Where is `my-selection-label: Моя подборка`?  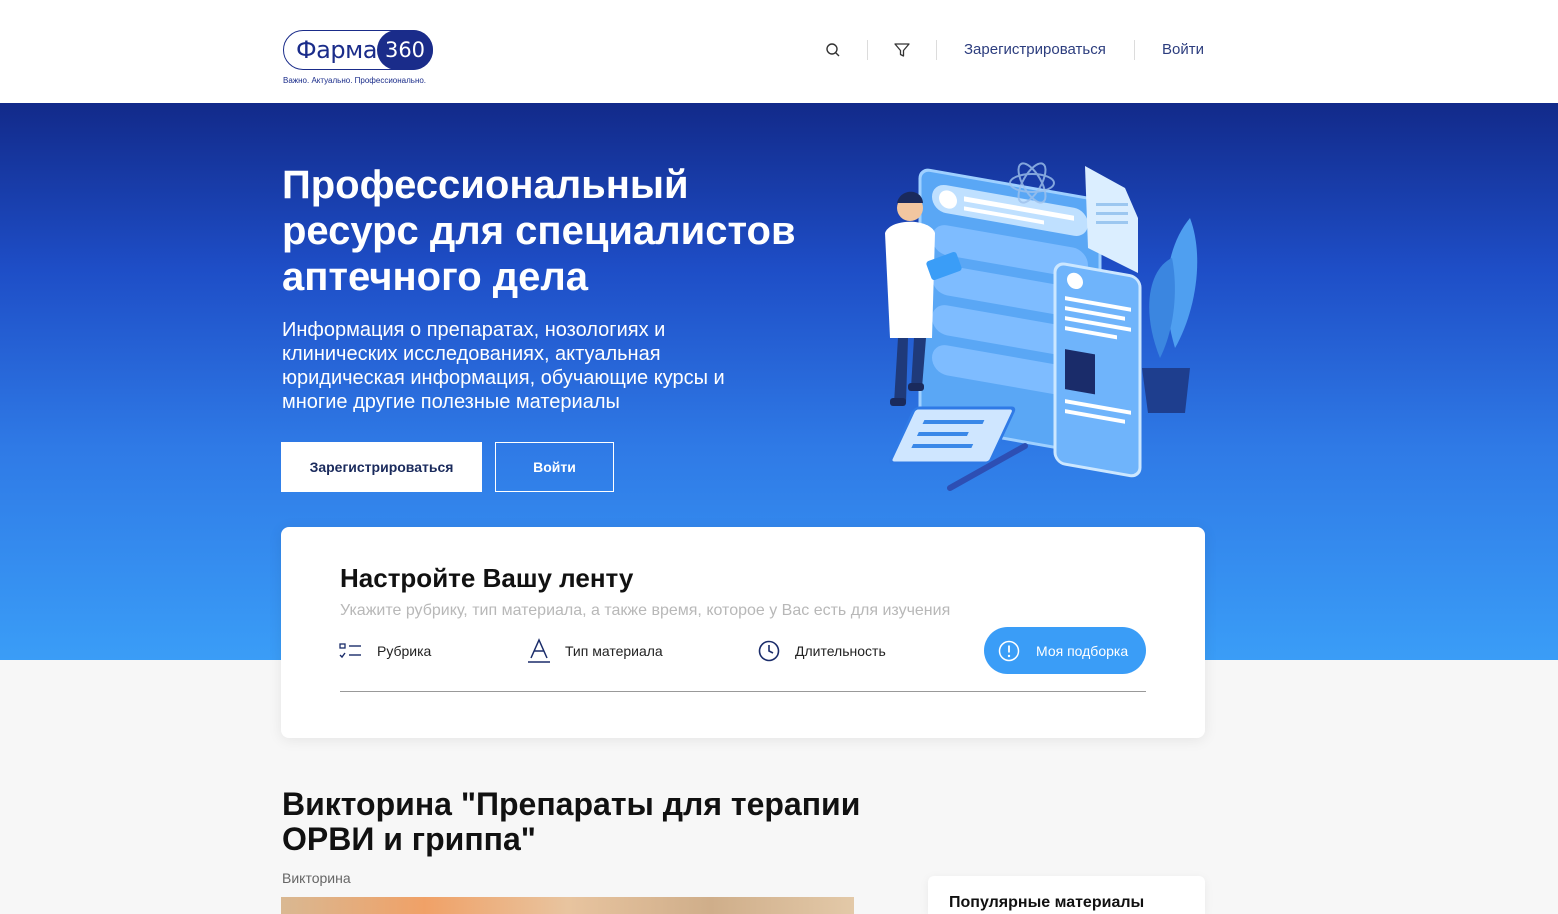 my-selection-label: Моя подборка is located at coordinates (1082, 650).